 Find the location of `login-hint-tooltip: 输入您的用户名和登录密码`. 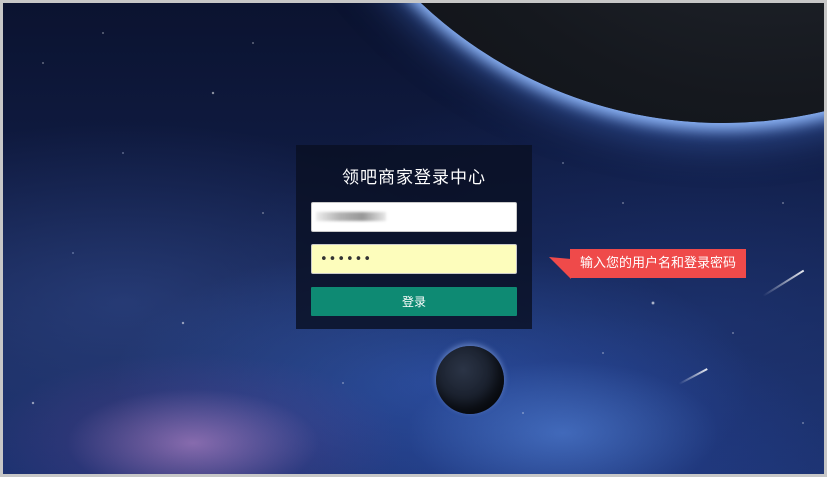

login-hint-tooltip: 输入您的用户名和登录密码 is located at coordinates (658, 263).